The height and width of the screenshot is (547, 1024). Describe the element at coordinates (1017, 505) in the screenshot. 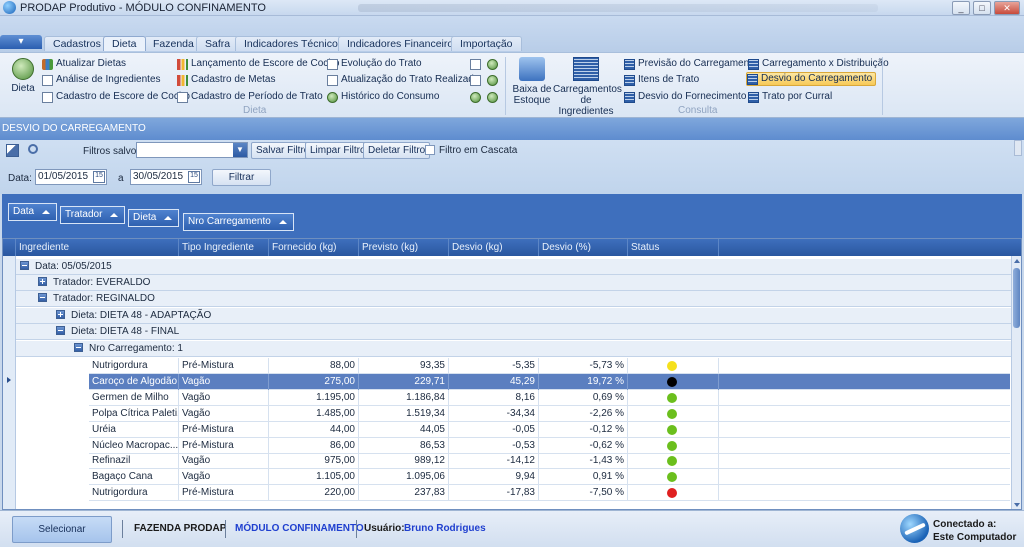

I see `scroll-down-icon` at that location.